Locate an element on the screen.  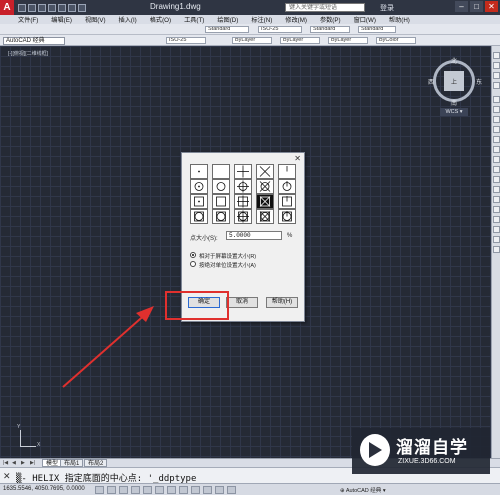
annotation-arrow is located at coordinates (108, 347).